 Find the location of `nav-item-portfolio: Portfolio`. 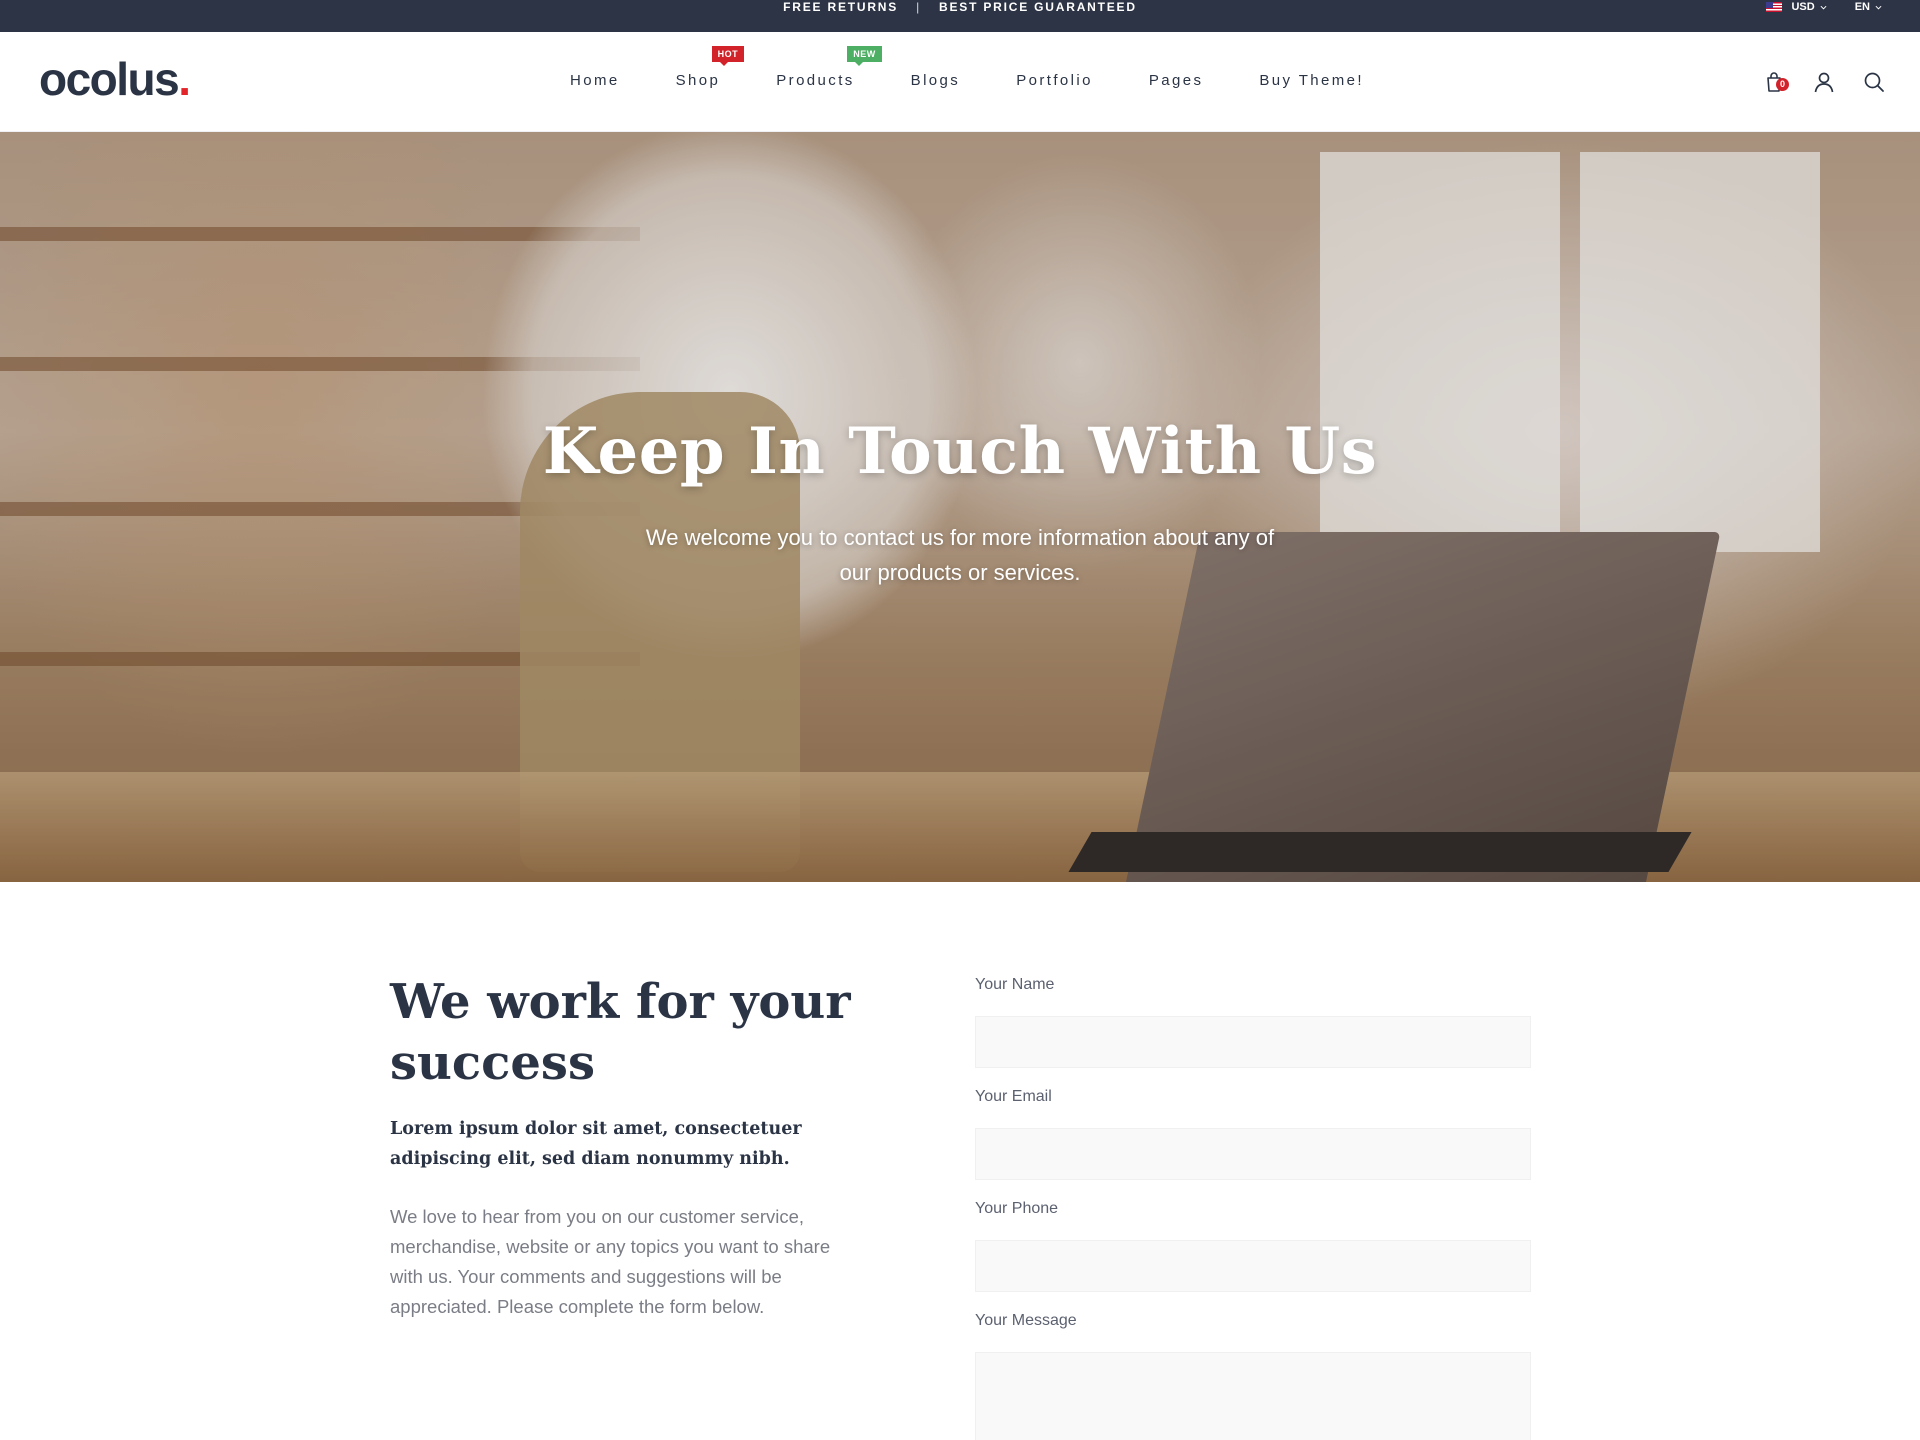

nav-item-portfolio: Portfolio is located at coordinates (1054, 80).